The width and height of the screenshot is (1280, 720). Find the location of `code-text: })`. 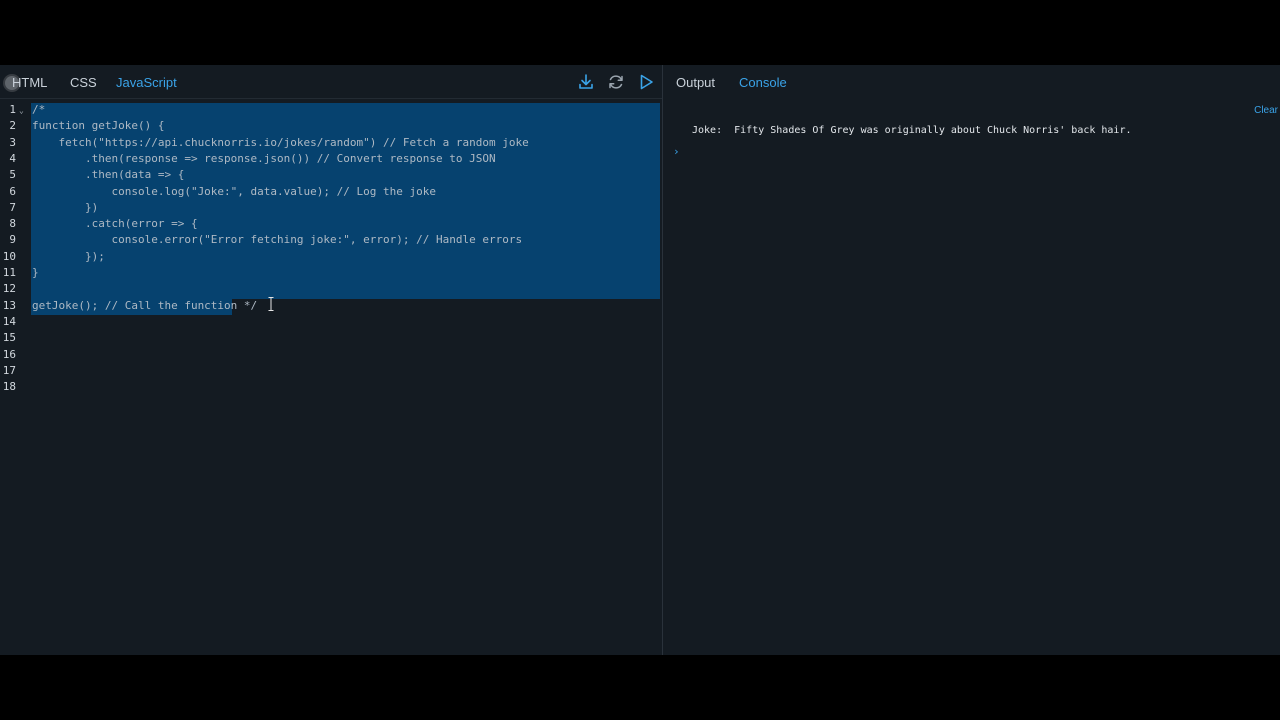

code-text: }) is located at coordinates (65, 207).